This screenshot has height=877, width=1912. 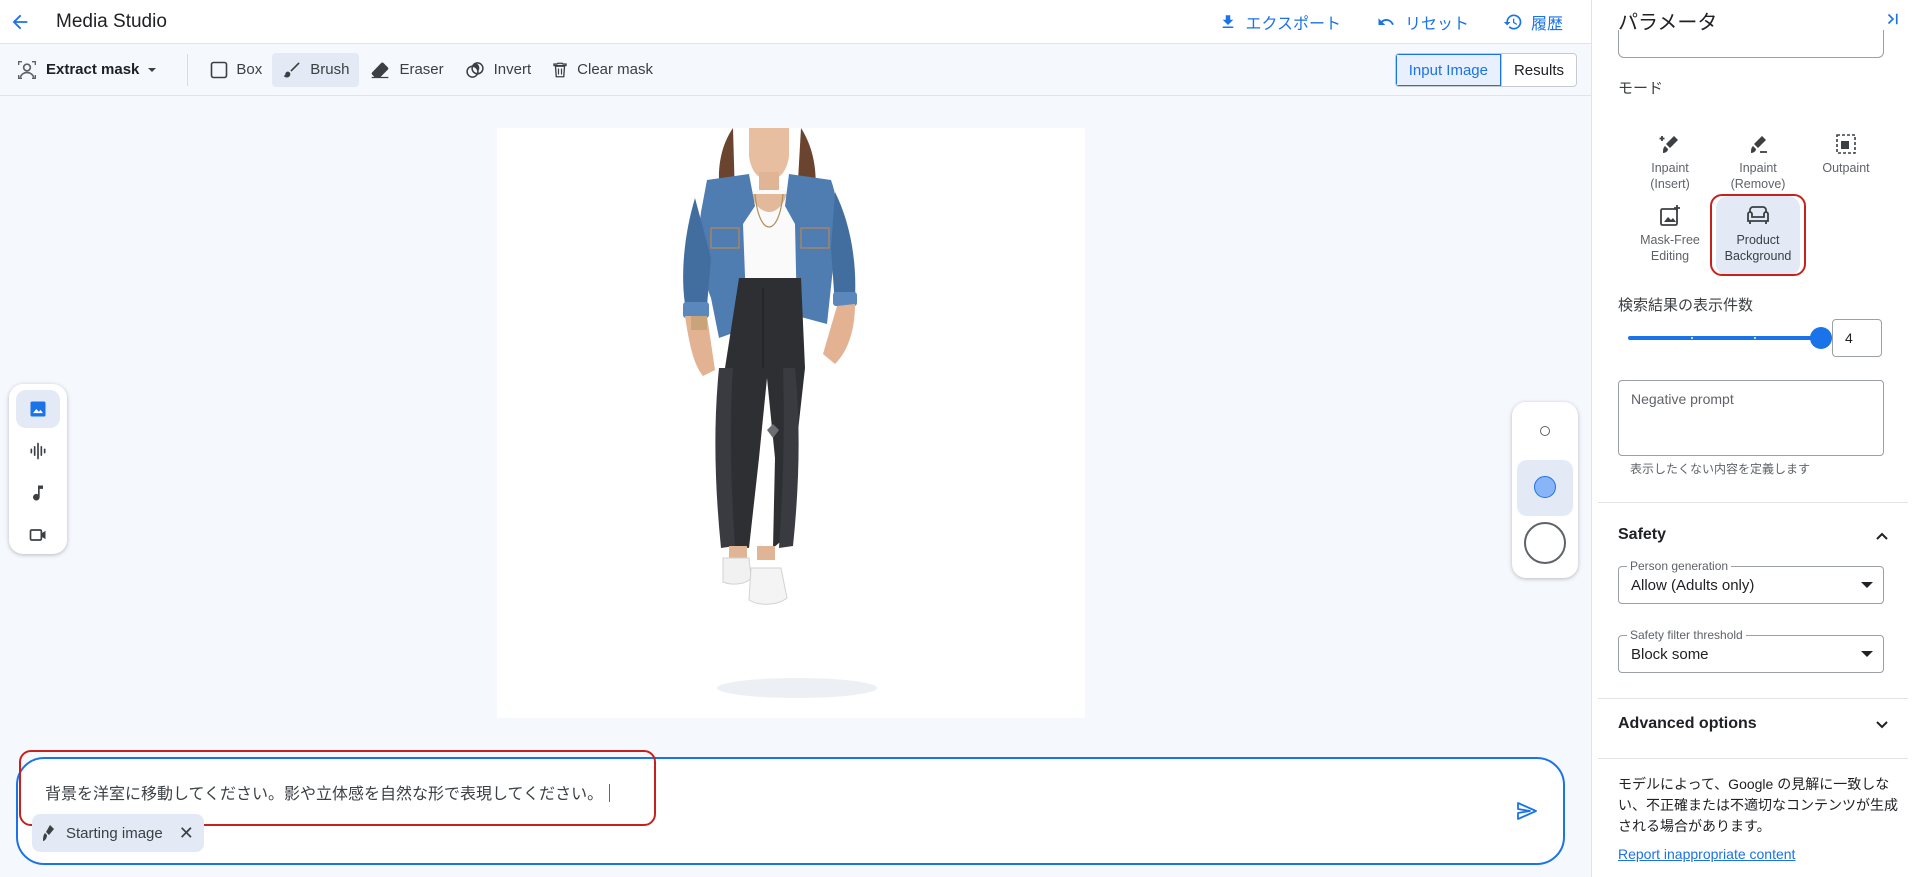 I want to click on eraser-tool-button: Eraser, so click(x=406, y=70).